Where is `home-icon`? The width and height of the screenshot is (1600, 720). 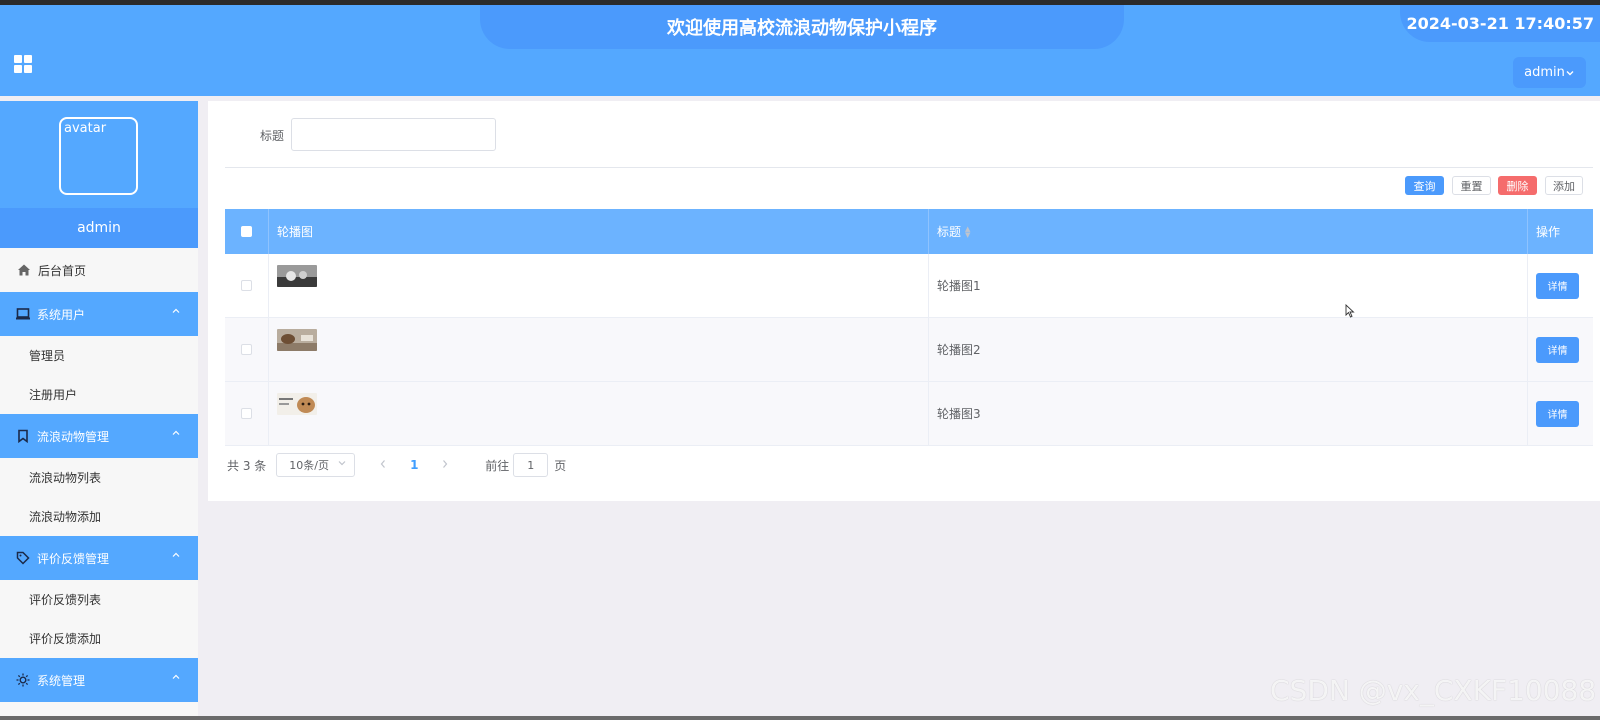 home-icon is located at coordinates (24, 270).